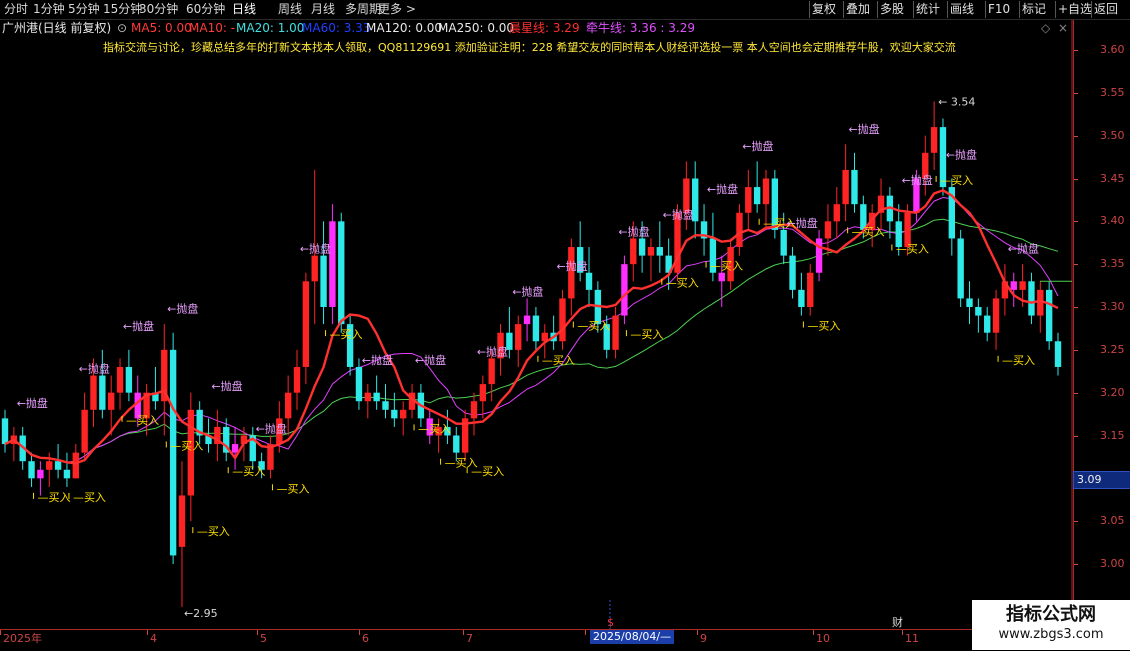 The image size is (1130, 651). Describe the element at coordinates (1034, 9) in the screenshot. I see `toolbar-button-6: 标记` at that location.